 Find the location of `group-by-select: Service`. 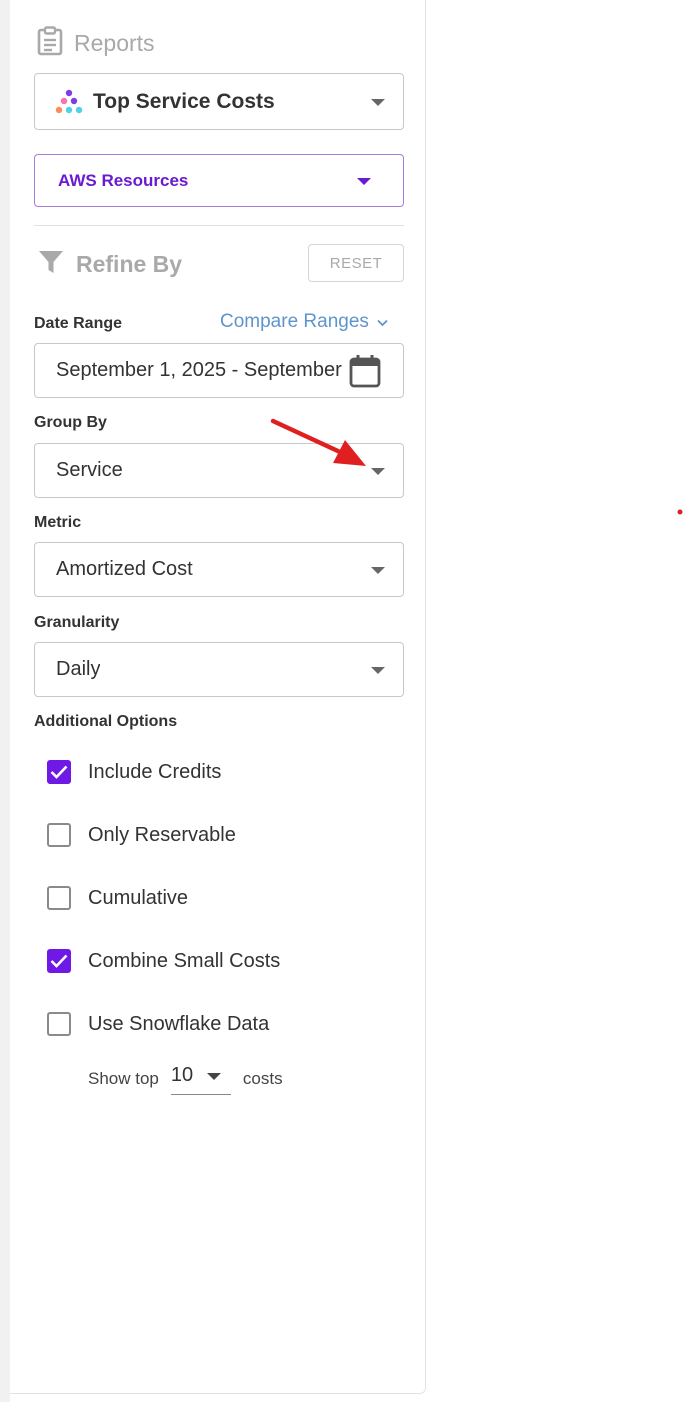

group-by-select: Service is located at coordinates (219, 470).